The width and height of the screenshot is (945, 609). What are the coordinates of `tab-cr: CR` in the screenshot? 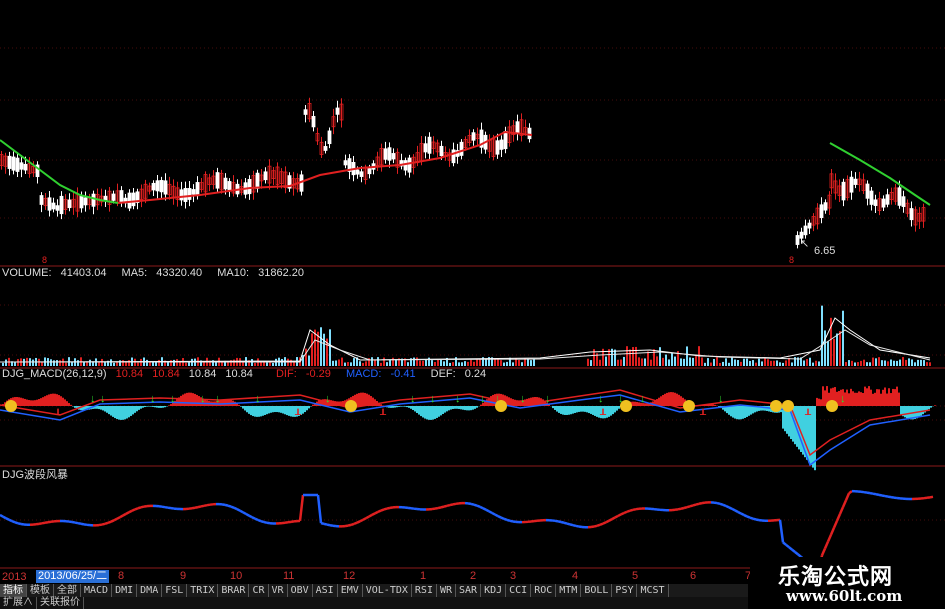 It's located at (259, 590).